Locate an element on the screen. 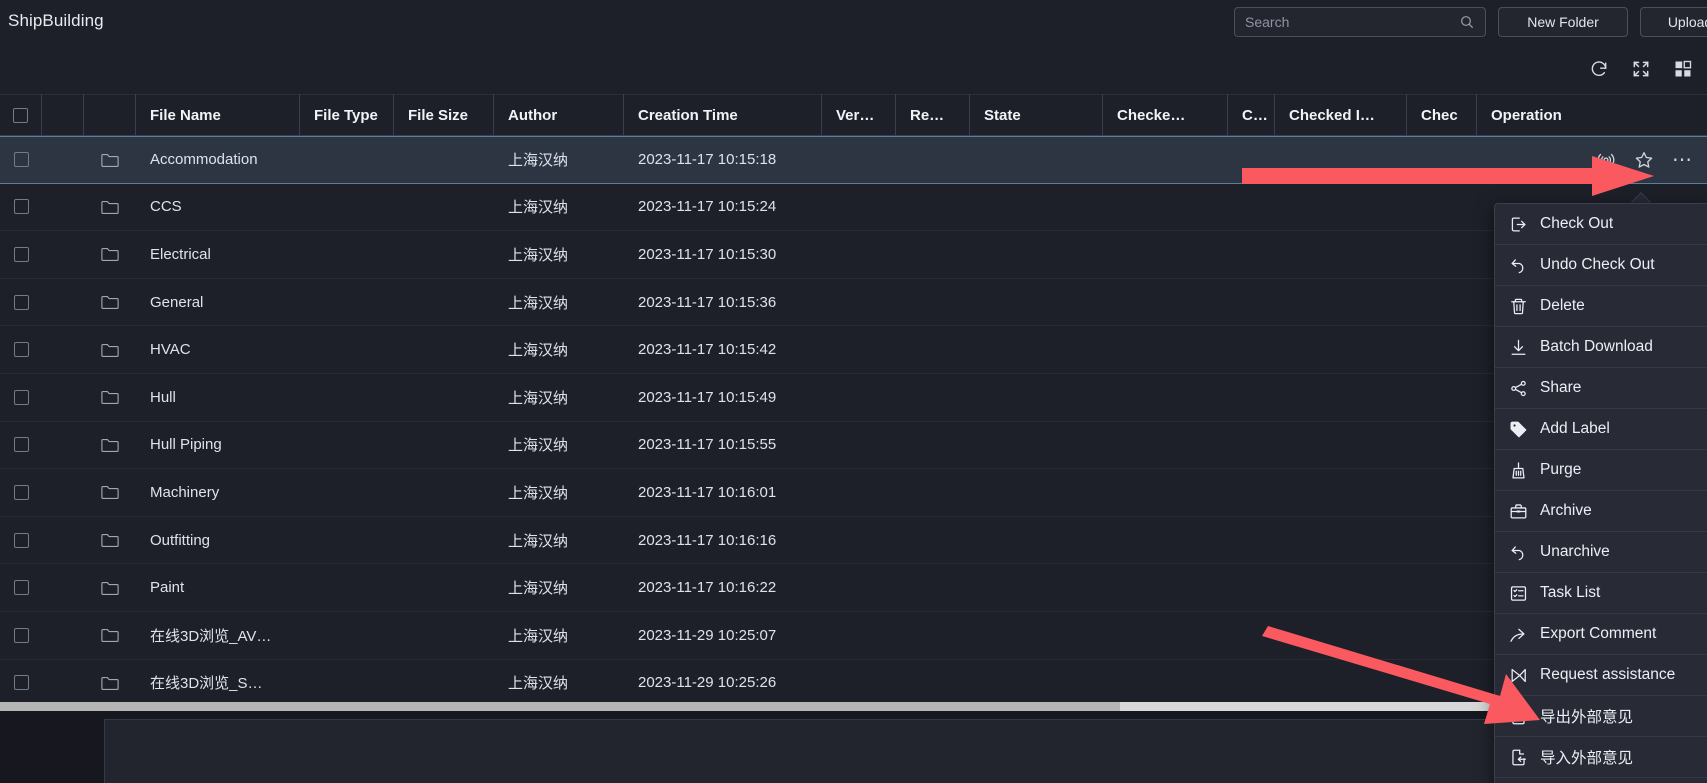  upload-button: Upload is located at coordinates (1673, 22).